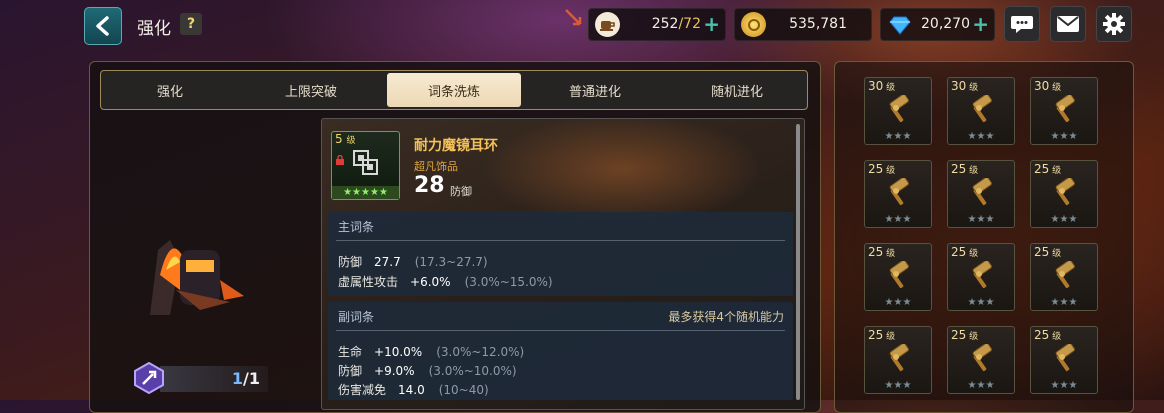 This screenshot has width=1164, height=413. I want to click on add-stamina-button: +, so click(711, 24).